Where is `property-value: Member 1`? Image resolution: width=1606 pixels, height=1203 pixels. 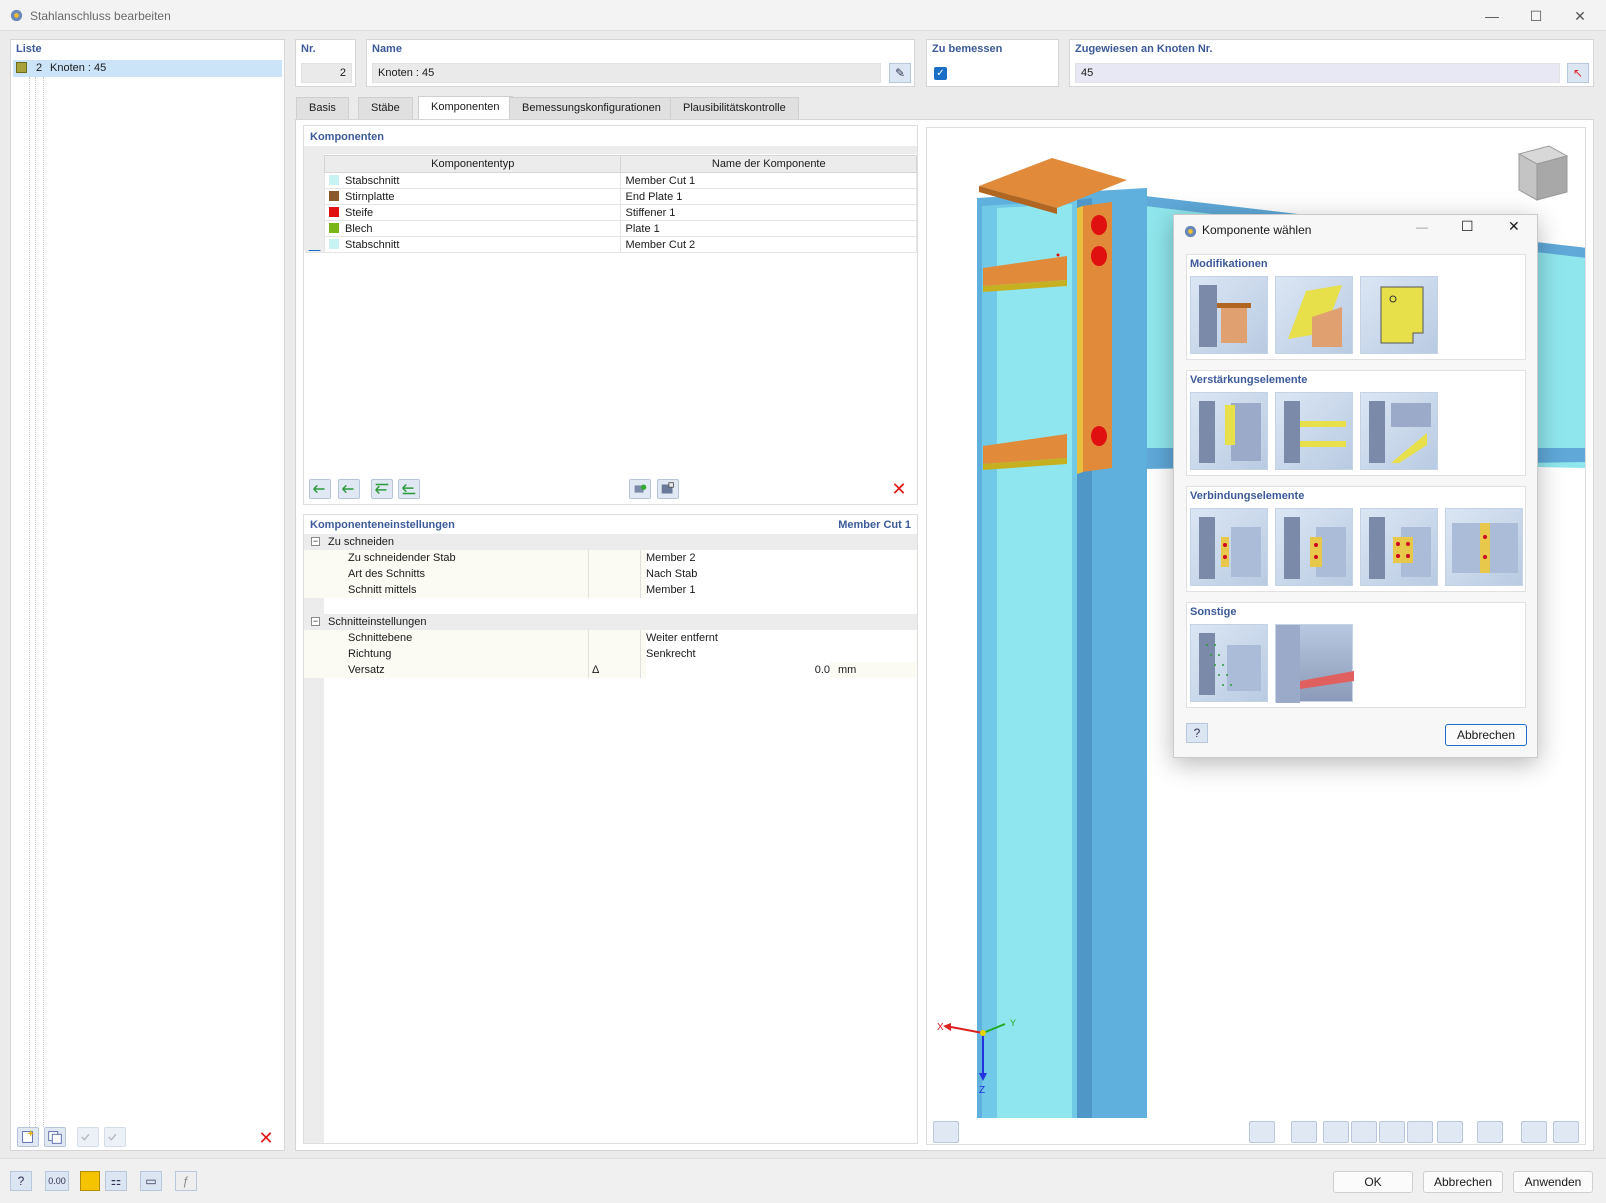
property-value: Member 1 is located at coordinates (781, 590).